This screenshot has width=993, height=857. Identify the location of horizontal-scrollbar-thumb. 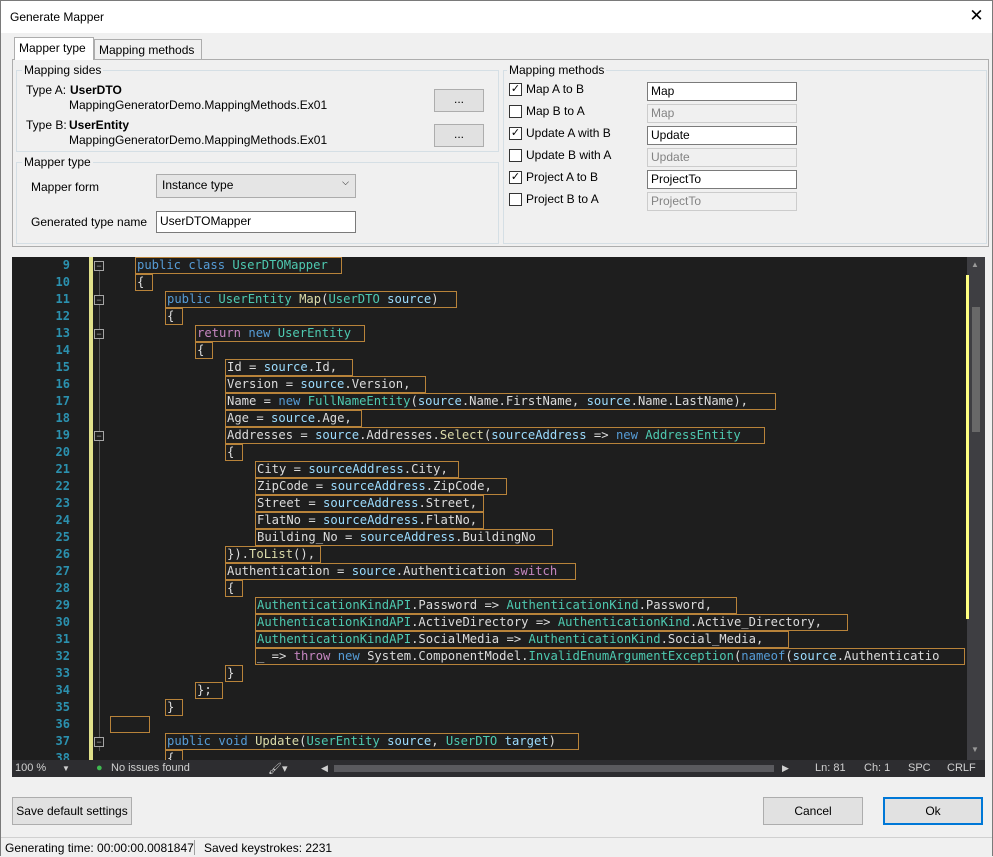
(554, 768).